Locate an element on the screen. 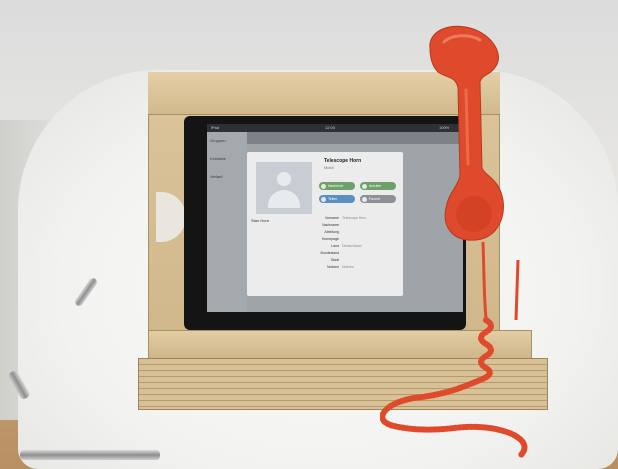 The height and width of the screenshot is (469, 618). coiled-phone-cord is located at coordinates (454, 350).